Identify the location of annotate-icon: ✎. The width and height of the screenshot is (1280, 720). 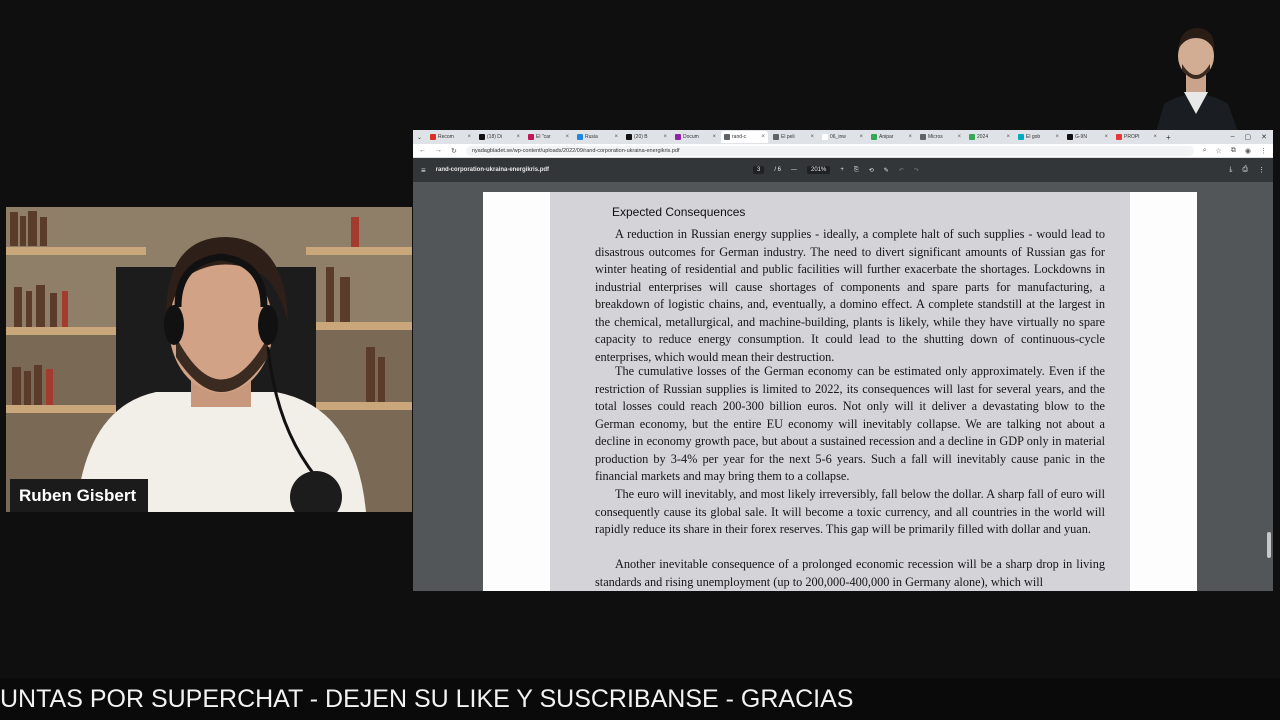
(886, 170).